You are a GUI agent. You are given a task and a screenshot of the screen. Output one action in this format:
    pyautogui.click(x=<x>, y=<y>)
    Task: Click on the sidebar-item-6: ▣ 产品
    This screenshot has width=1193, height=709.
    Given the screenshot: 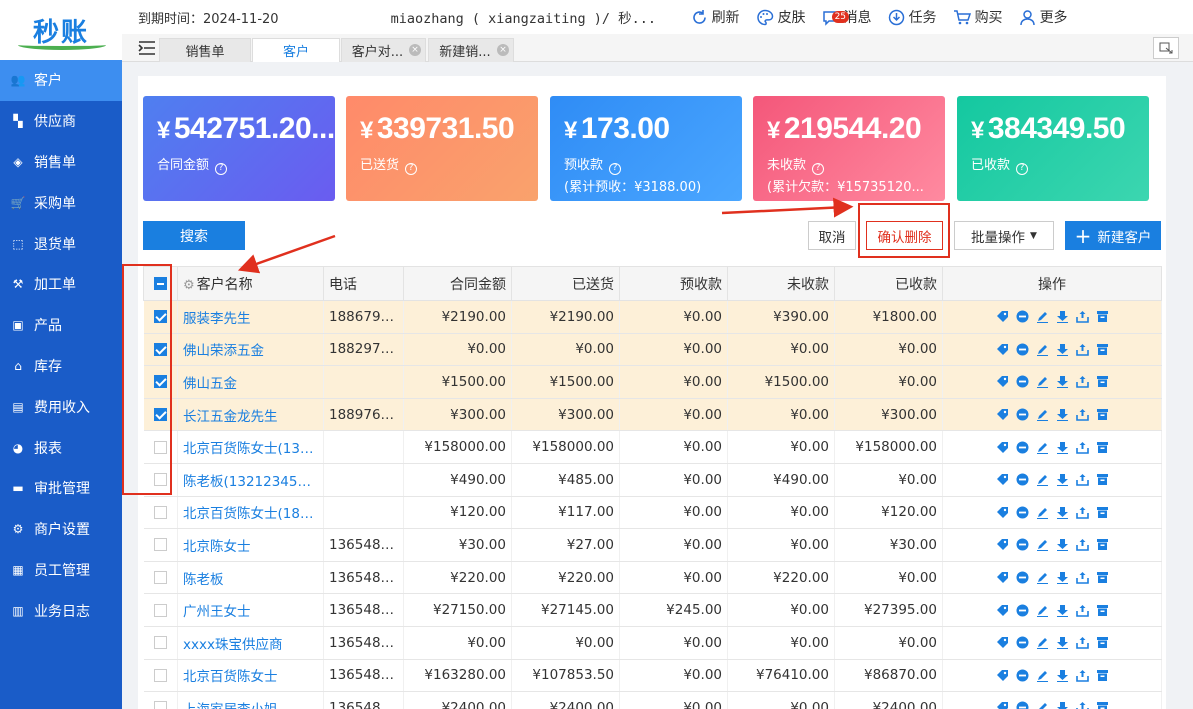 What is the action you would take?
    pyautogui.click(x=61, y=325)
    